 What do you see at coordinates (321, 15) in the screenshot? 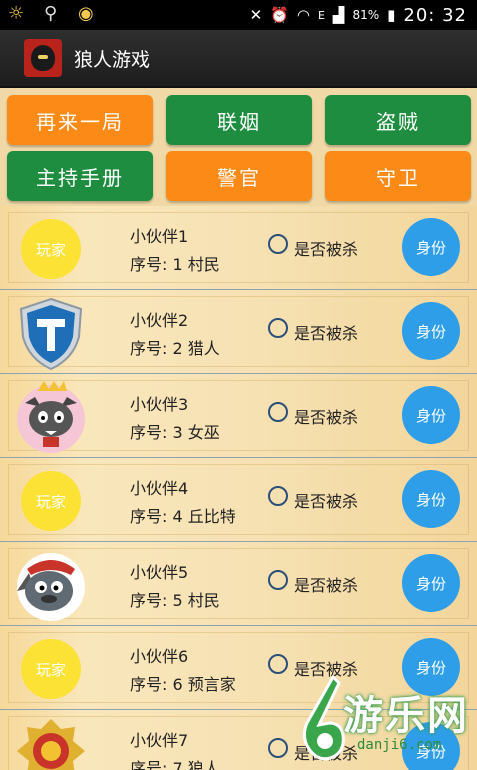
I see `network-type: E` at bounding box center [321, 15].